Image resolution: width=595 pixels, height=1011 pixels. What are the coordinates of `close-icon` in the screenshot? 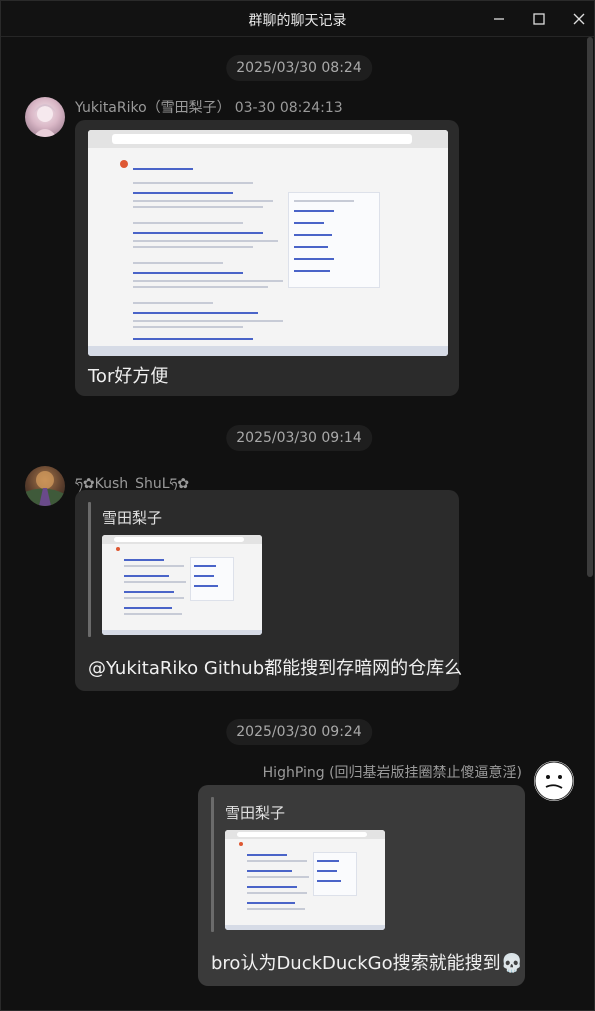 It's located at (579, 19).